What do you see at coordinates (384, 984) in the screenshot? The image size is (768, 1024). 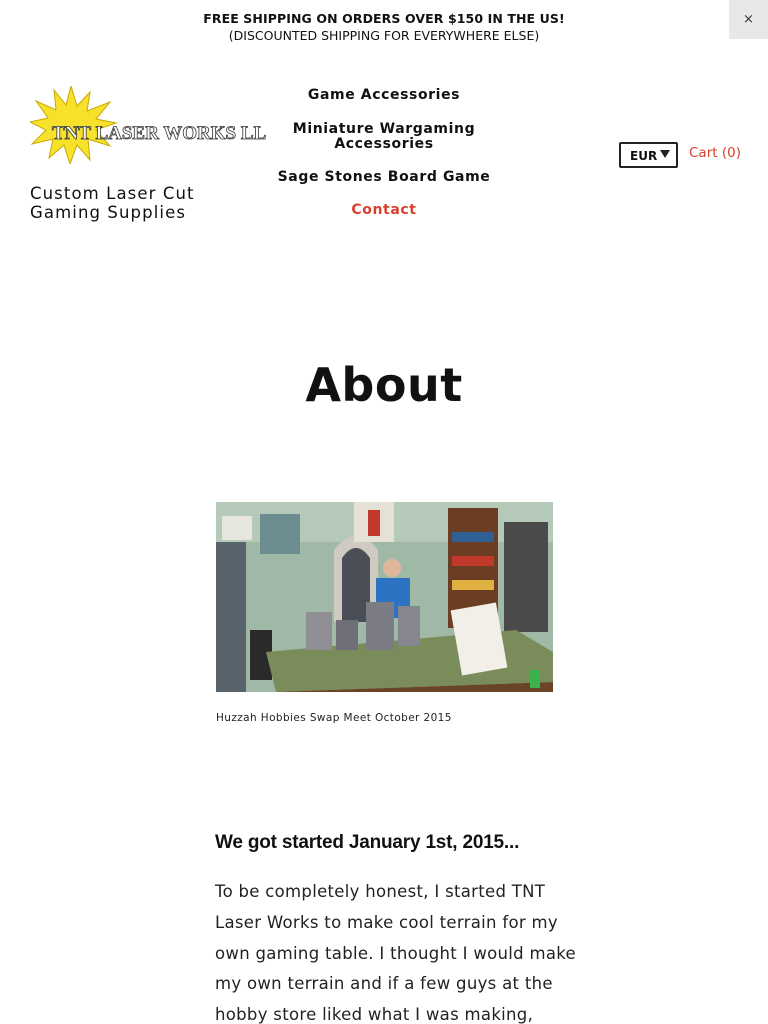 I see `body-line: my own terrain and if a few guys at the` at bounding box center [384, 984].